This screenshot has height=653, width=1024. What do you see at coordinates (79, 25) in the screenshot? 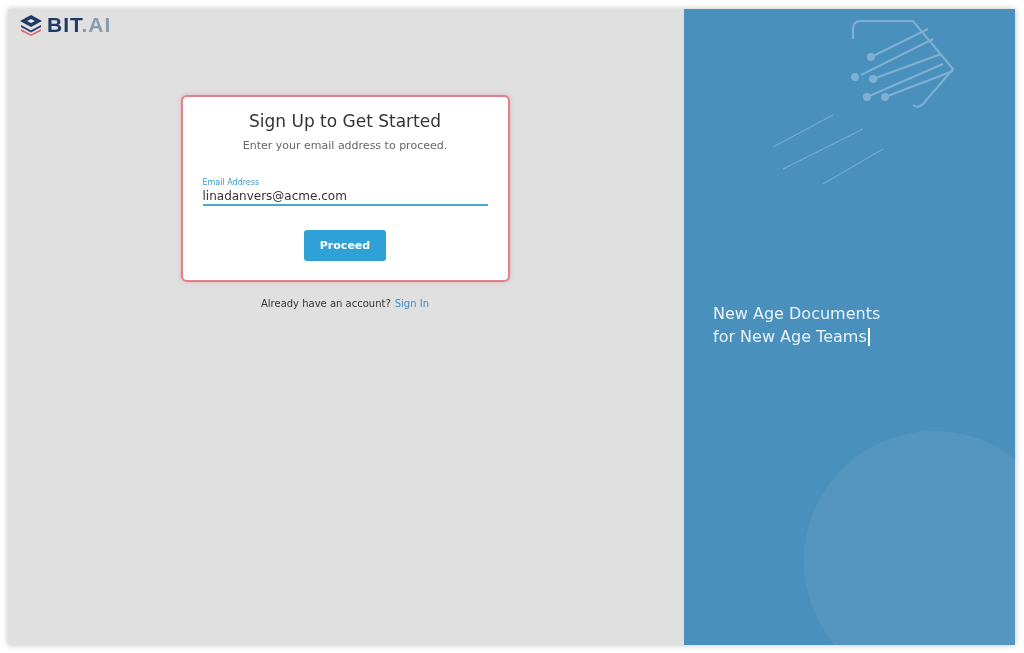
I see `logo-wordmark: BIT.AI` at bounding box center [79, 25].